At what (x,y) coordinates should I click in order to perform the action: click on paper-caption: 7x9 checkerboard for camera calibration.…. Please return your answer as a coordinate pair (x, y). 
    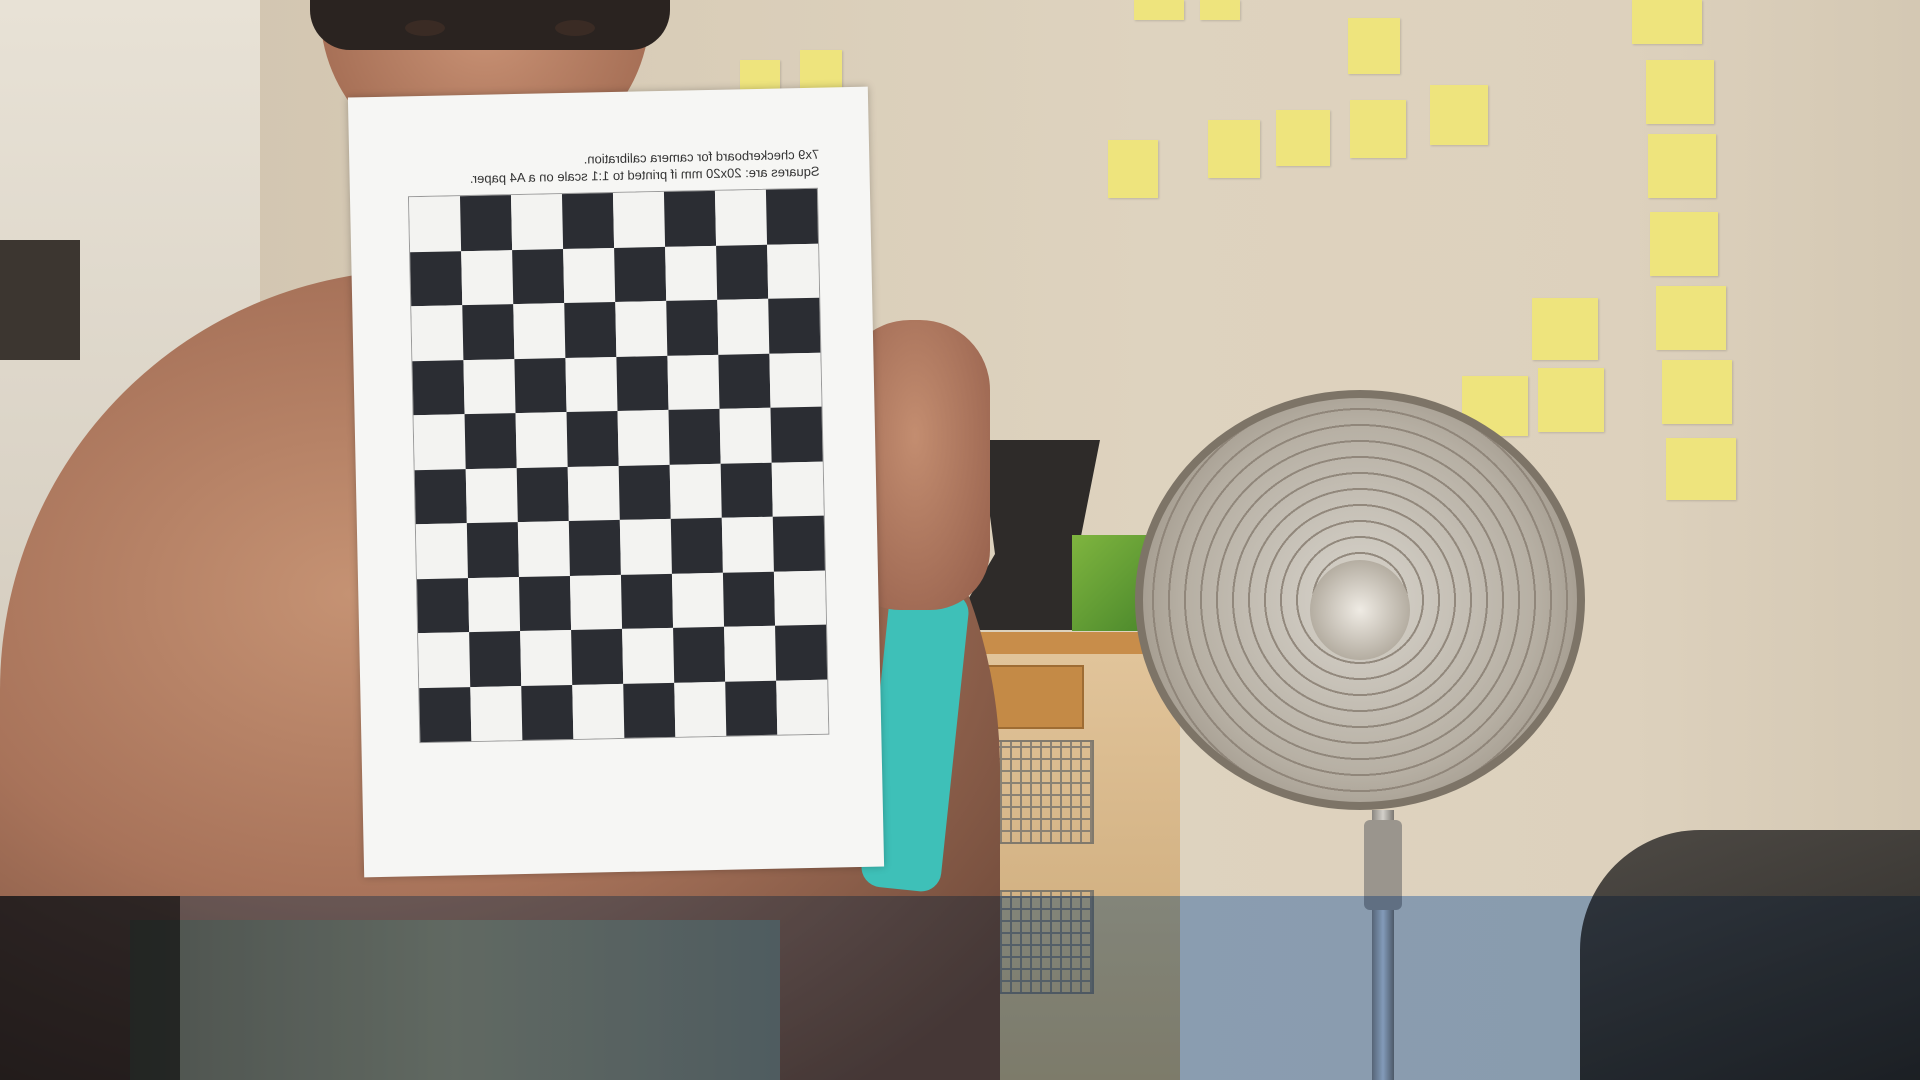
    Looking at the image, I should click on (614, 167).